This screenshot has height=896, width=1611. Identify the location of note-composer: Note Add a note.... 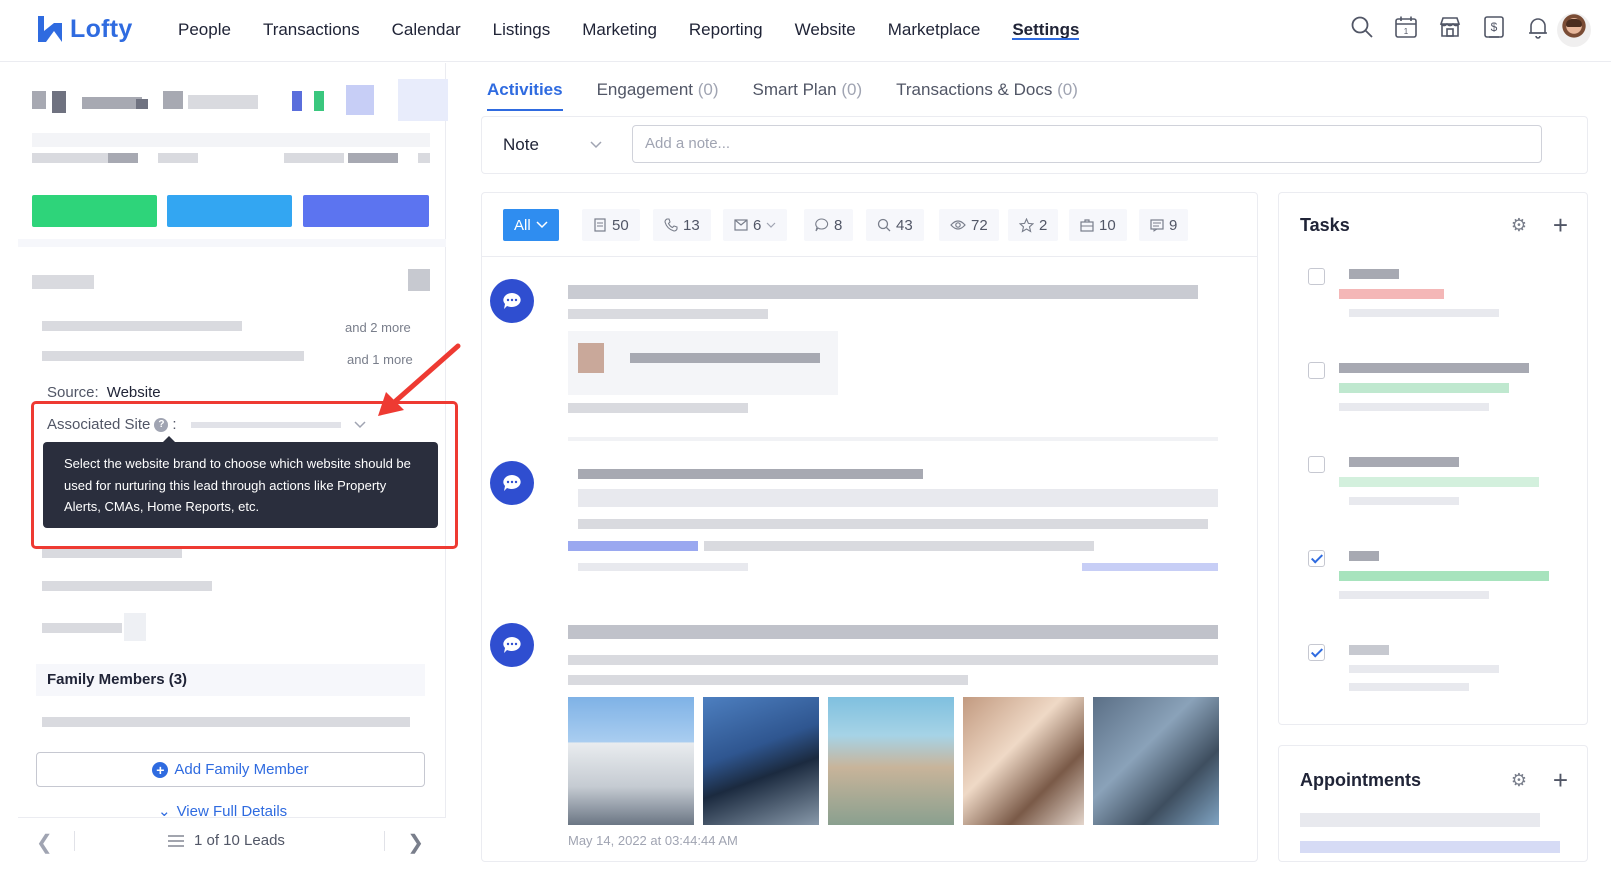
(1034, 145).